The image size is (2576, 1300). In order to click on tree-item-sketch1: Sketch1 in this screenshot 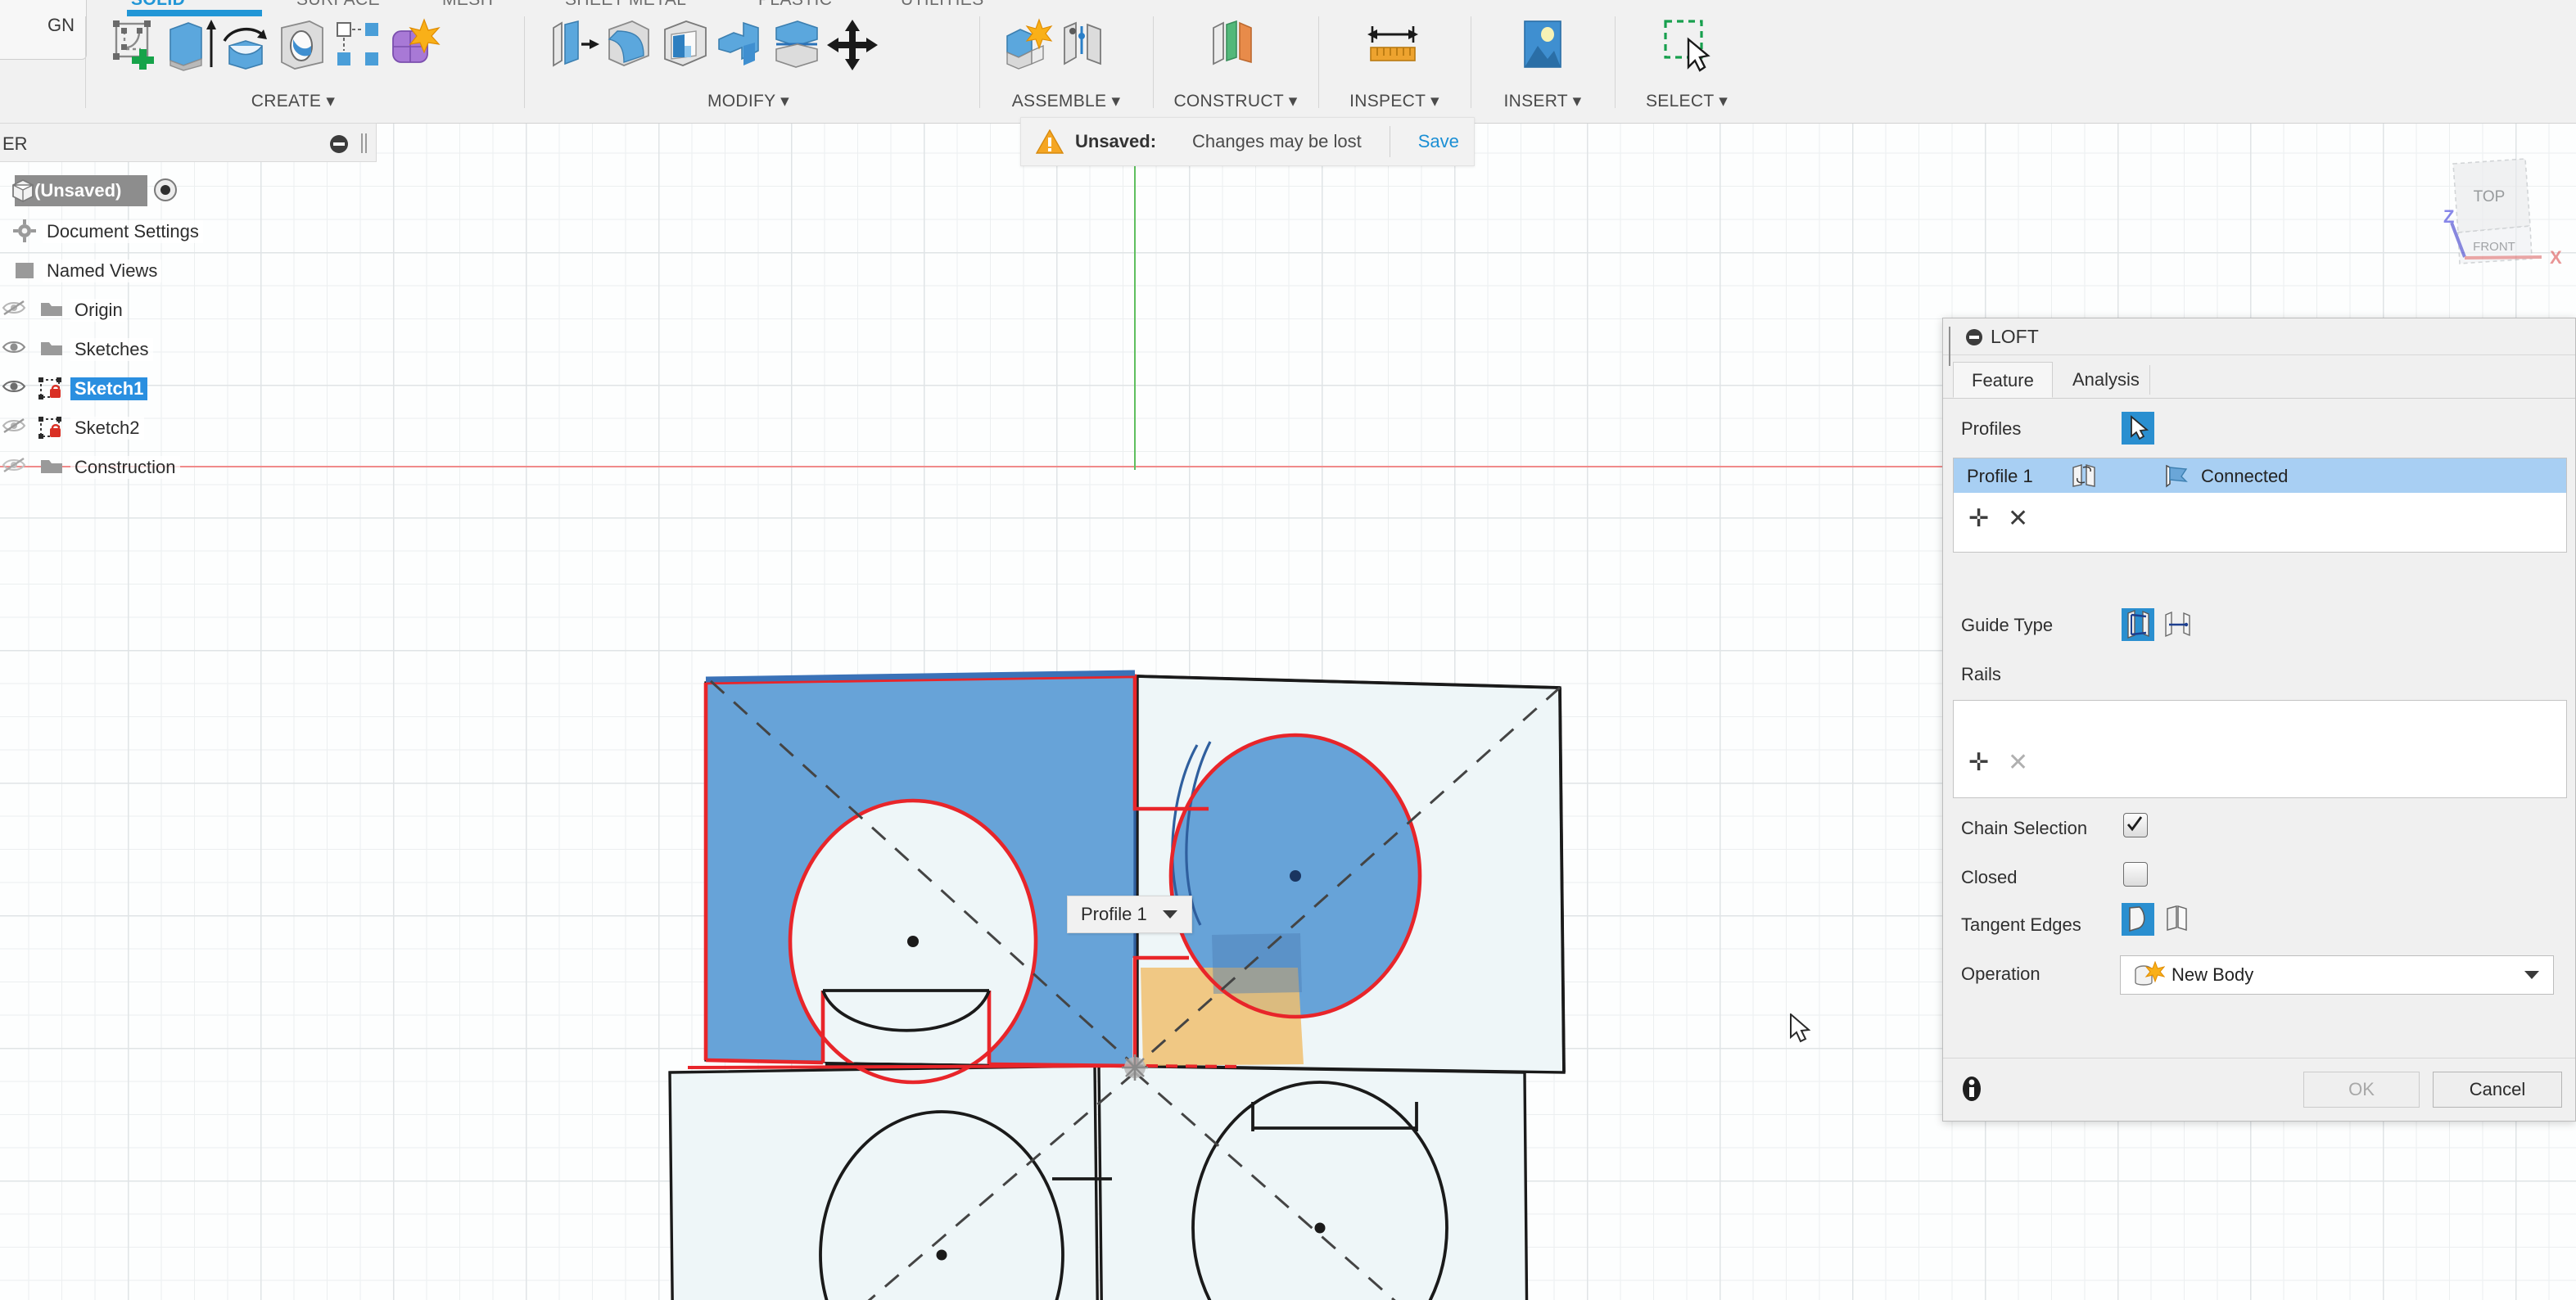, I will do `click(188, 388)`.